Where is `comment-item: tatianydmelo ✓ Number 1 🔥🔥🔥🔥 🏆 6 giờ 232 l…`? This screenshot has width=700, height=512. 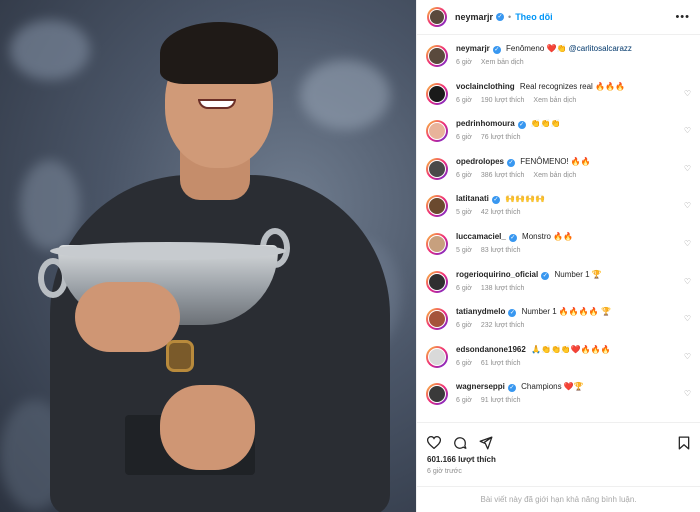
comment-item: tatianydmelo ✓ Number 1 🔥🔥🔥🔥 🏆 6 giờ 232 l… is located at coordinates (558, 318).